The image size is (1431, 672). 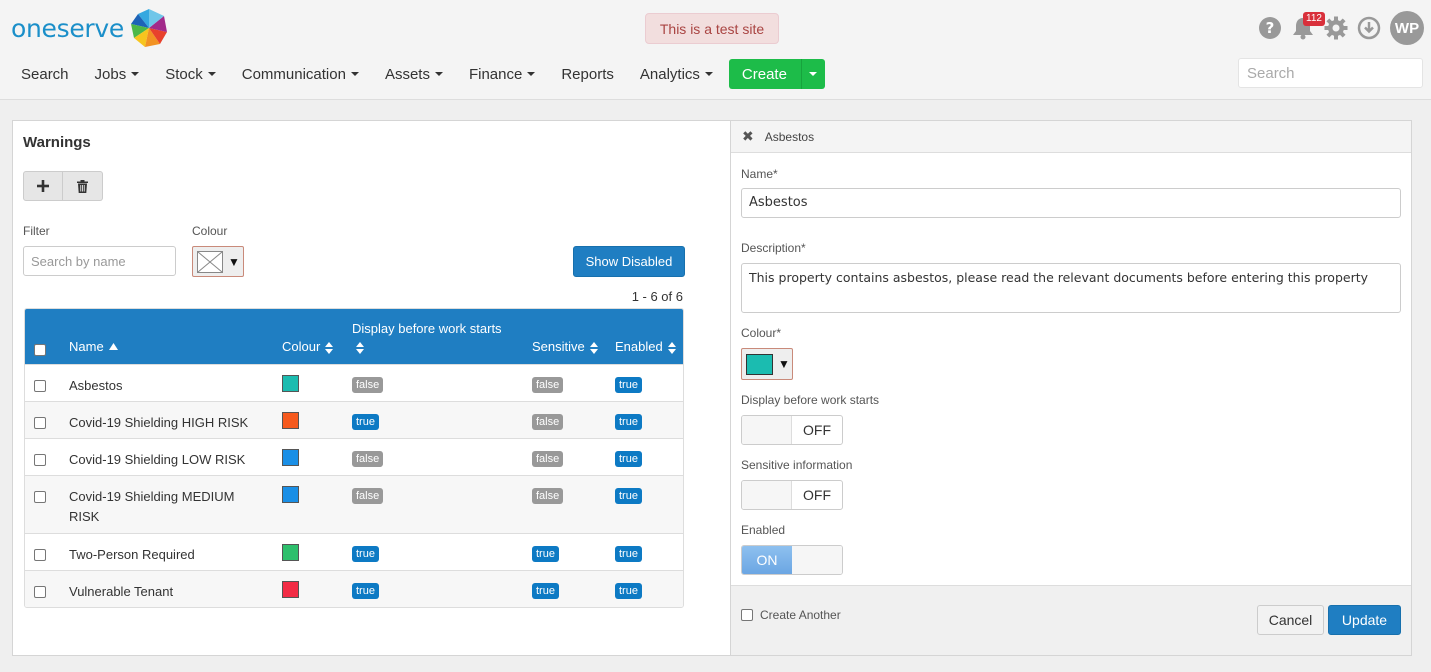 I want to click on close-icon: ✖, so click(x=748, y=136).